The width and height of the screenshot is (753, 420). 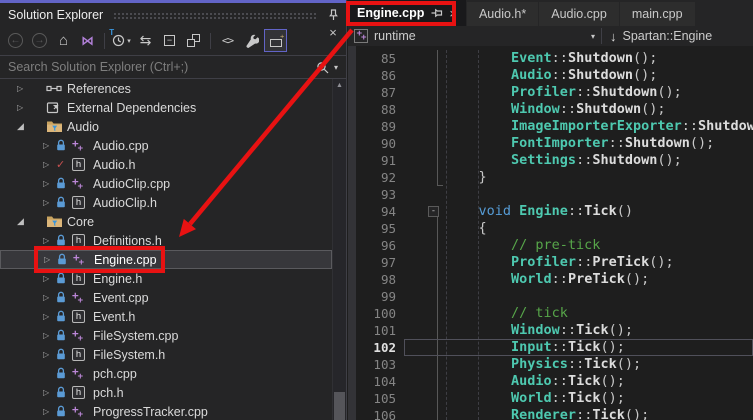 What do you see at coordinates (550, 194) in the screenshot?
I see `code-line-93: 93` at bounding box center [550, 194].